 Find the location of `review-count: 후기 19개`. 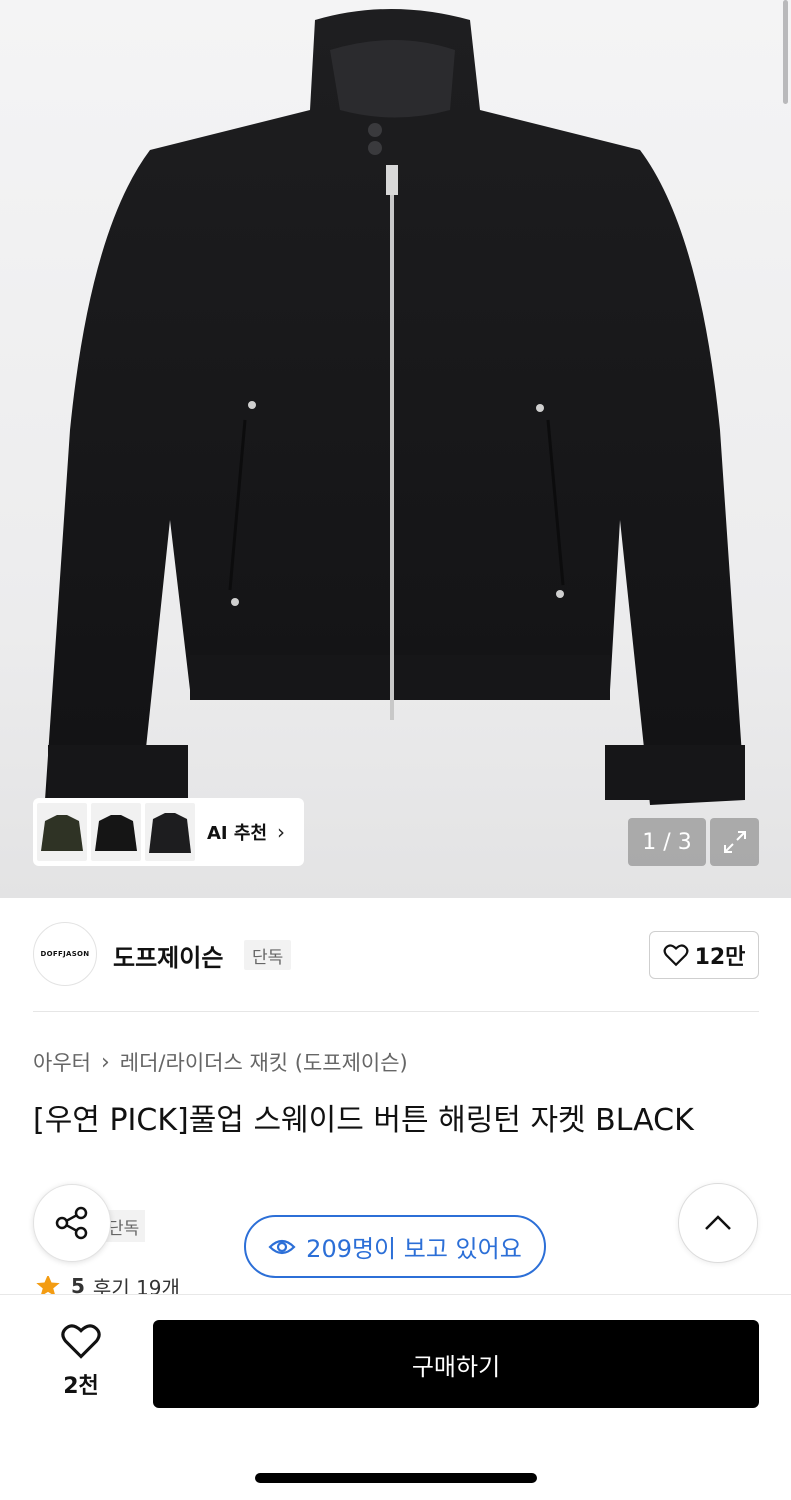

review-count: 후기 19개 is located at coordinates (136, 1286).